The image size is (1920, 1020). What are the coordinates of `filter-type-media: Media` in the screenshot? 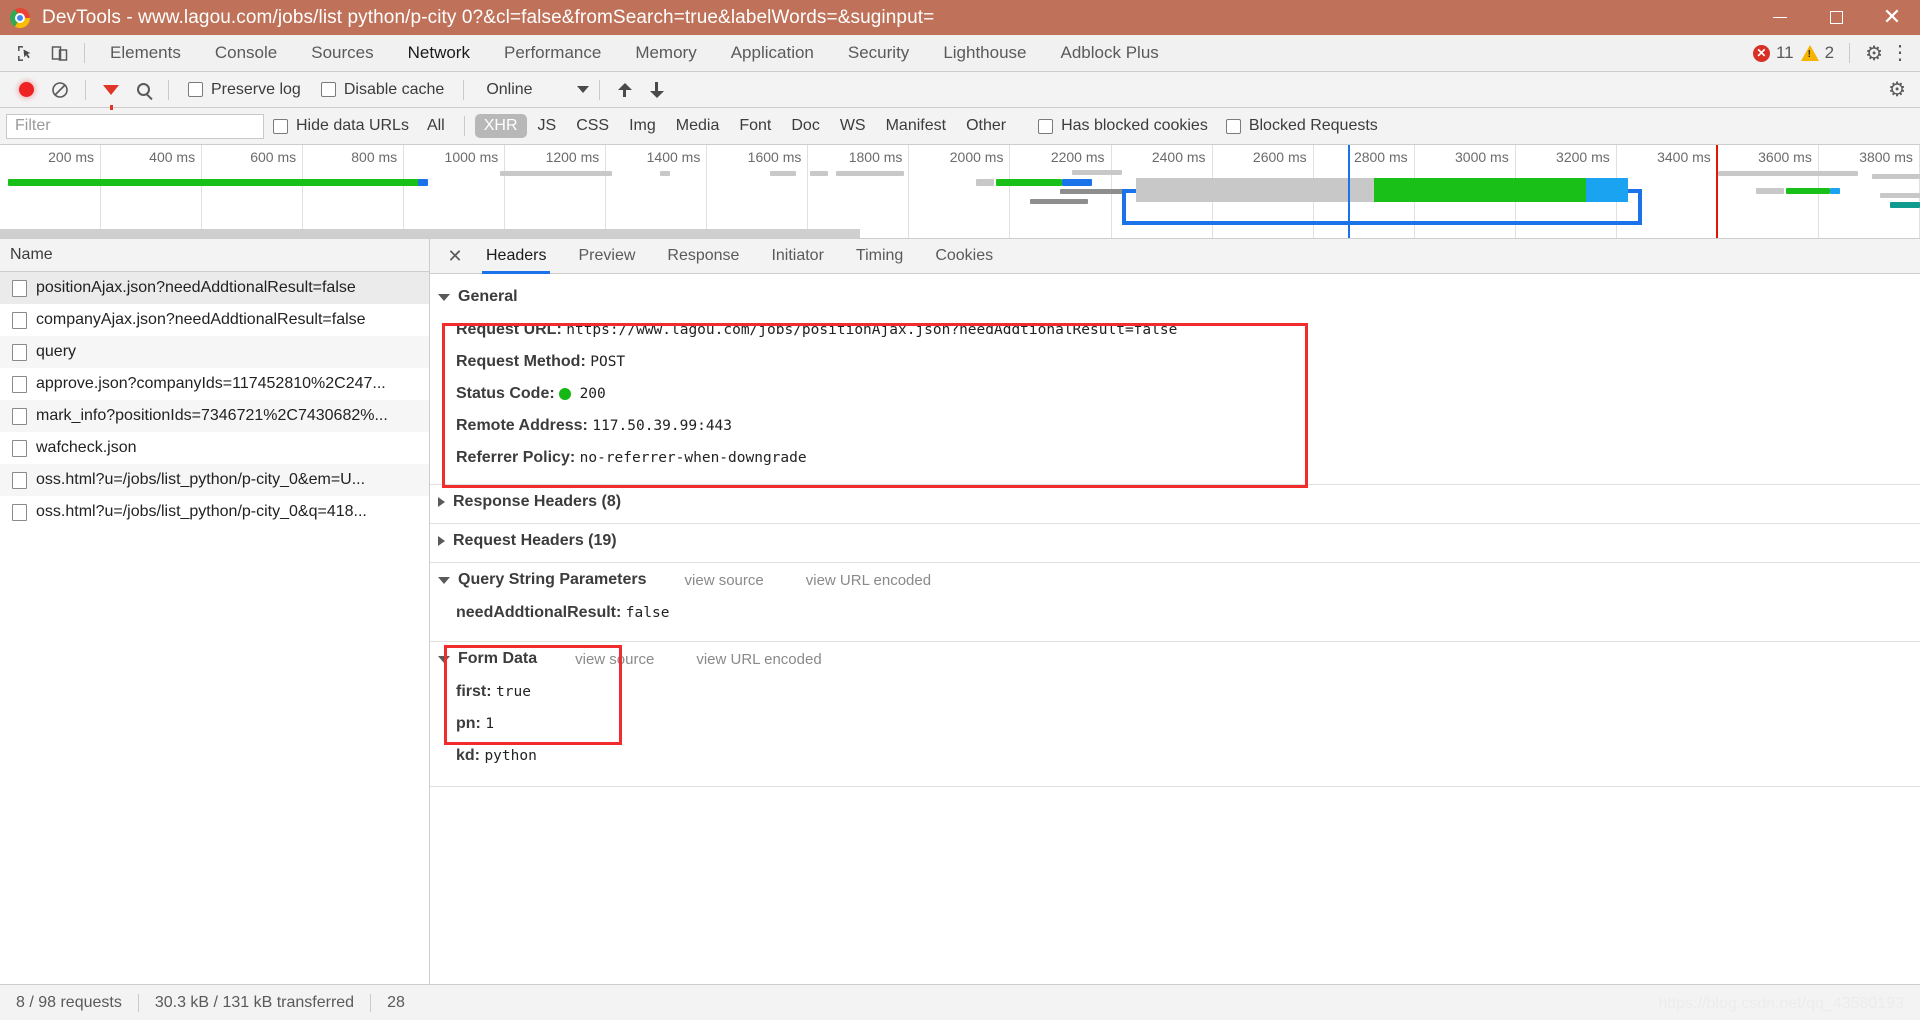 It's located at (698, 126).